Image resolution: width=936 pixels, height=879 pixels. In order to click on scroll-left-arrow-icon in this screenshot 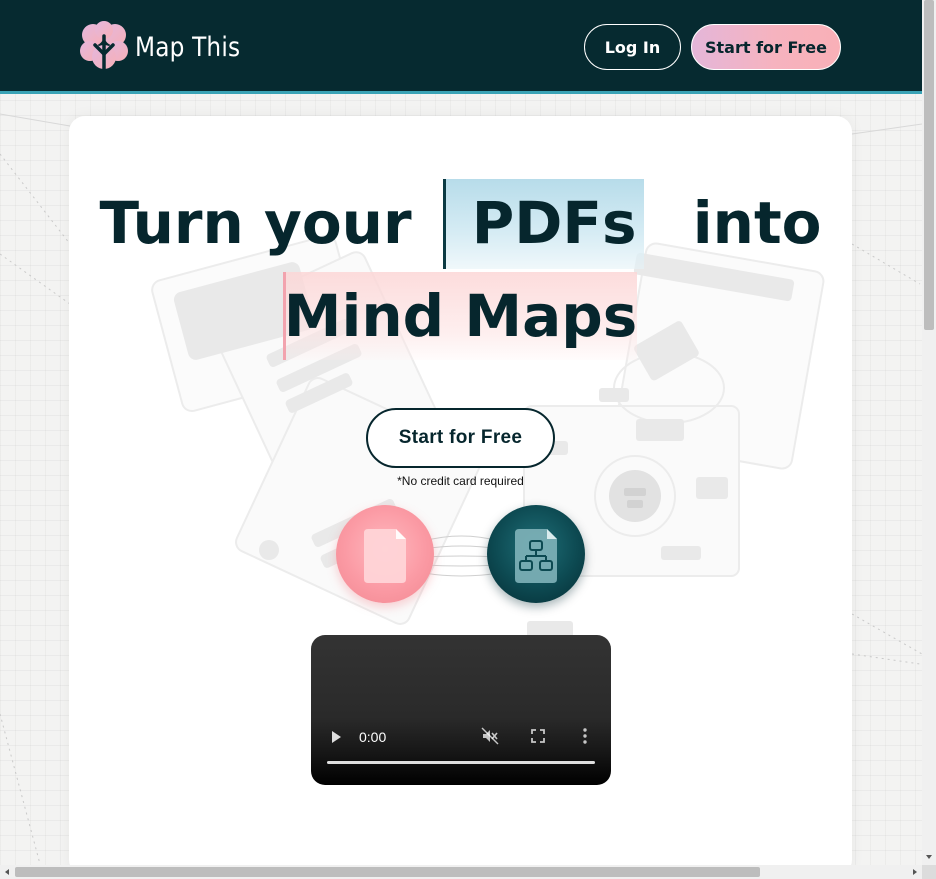, I will do `click(7, 872)`.